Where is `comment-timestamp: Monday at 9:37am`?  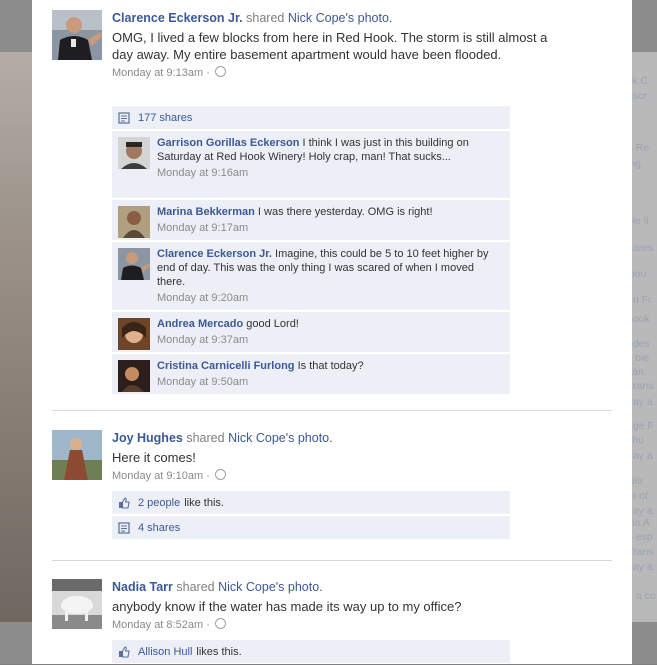 comment-timestamp: Monday at 9:37am is located at coordinates (329, 340).